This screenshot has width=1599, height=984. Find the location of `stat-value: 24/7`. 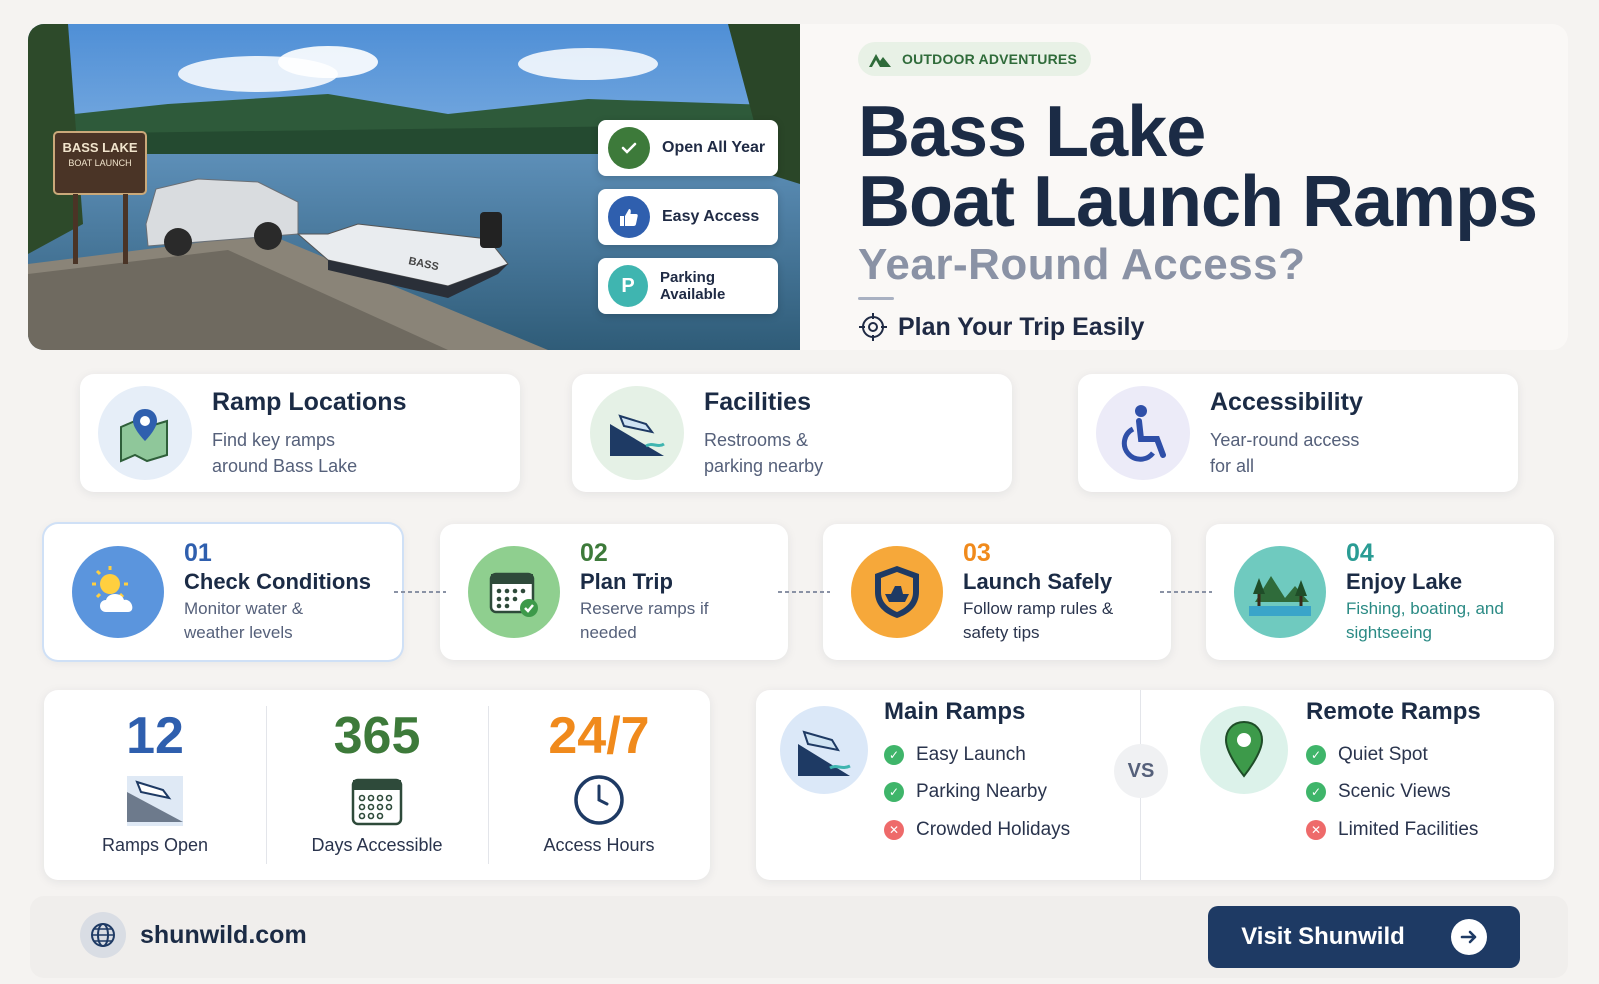

stat-value: 24/7 is located at coordinates (599, 736).